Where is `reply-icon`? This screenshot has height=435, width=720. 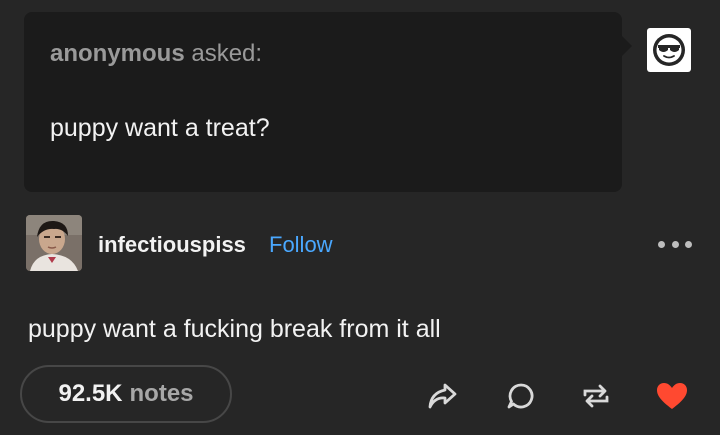 reply-icon is located at coordinates (521, 396).